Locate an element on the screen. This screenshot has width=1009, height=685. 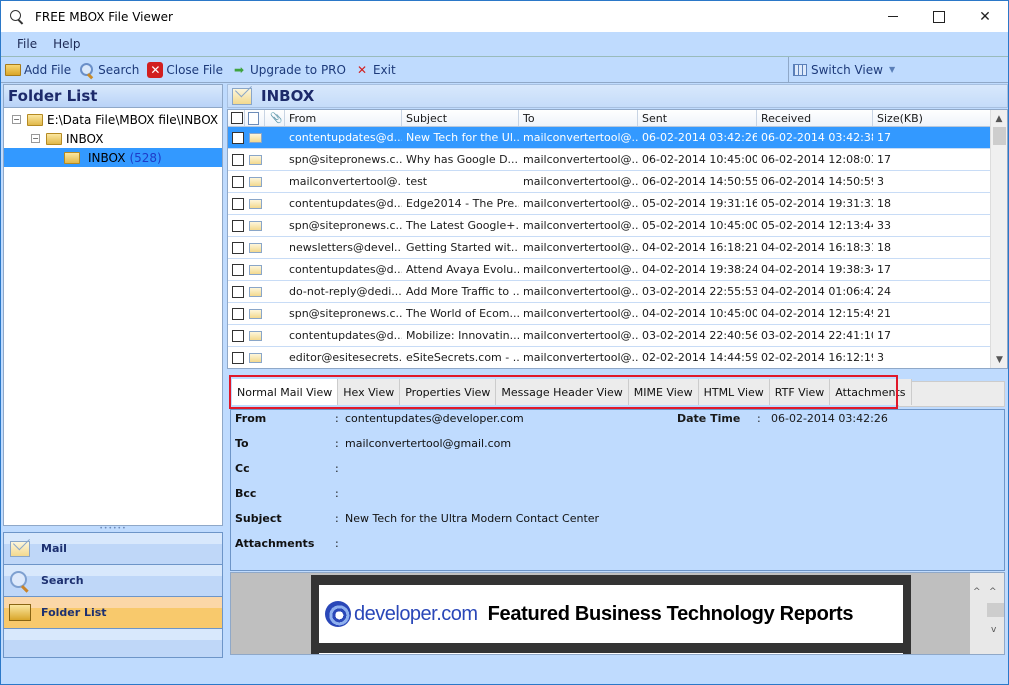
column-type is located at coordinates (255, 118).